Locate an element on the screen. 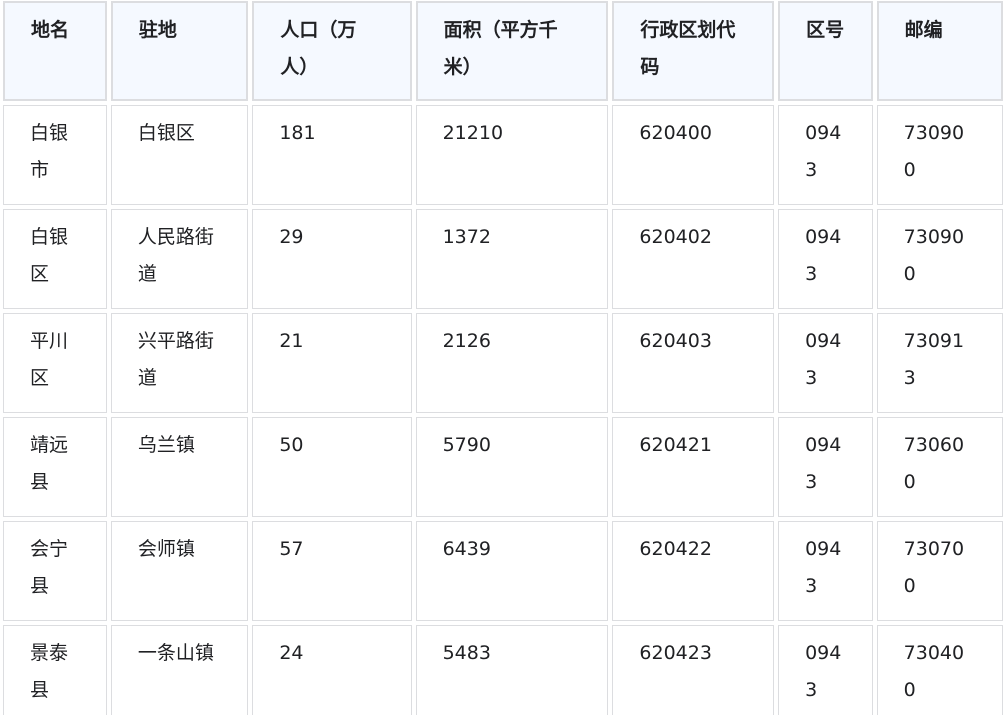 This screenshot has height=715, width=1008. table-row: 会宁县 会师镇 57 6439 620422 0943 730700 is located at coordinates (503, 571).